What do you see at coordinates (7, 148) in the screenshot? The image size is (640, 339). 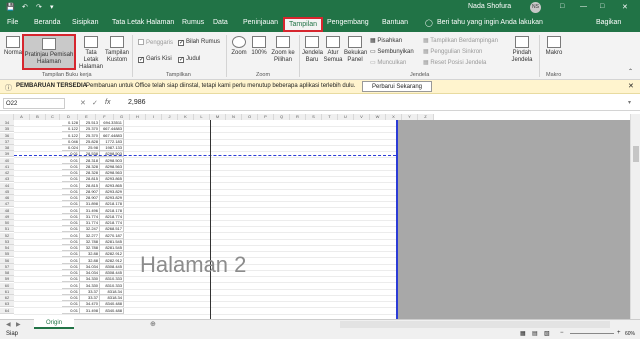 I see `row-header: 38` at bounding box center [7, 148].